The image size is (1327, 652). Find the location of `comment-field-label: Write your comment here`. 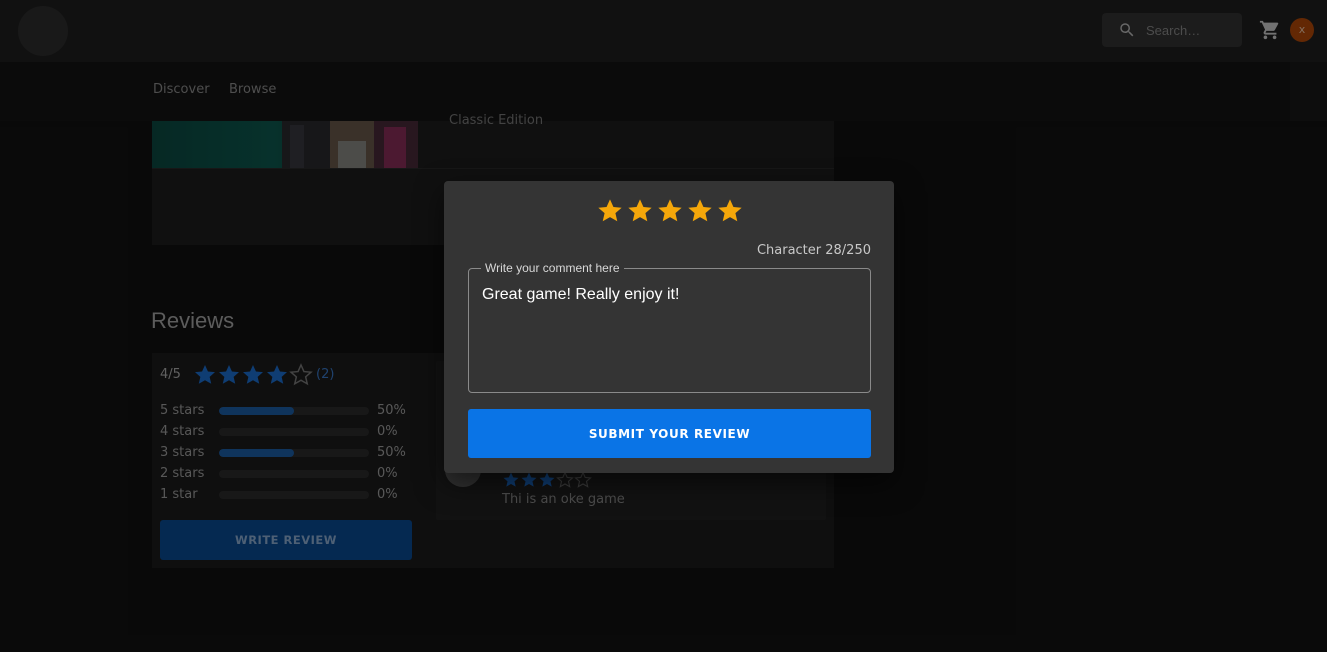

comment-field-label: Write your comment here is located at coordinates (552, 268).